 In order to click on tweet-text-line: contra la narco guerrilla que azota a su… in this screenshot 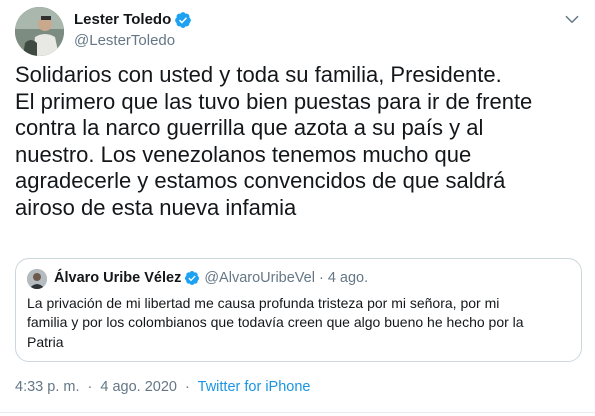, I will do `click(249, 128)`.